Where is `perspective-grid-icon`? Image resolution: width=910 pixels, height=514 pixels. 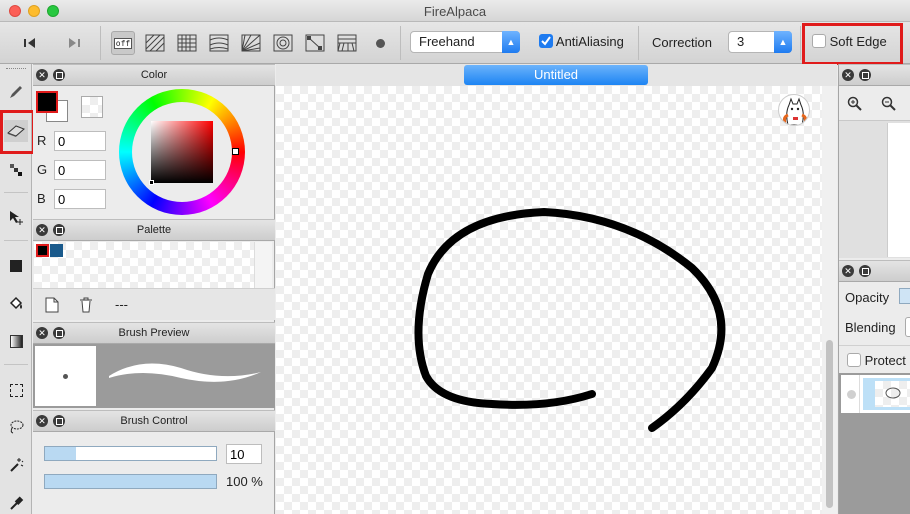 perspective-grid-icon is located at coordinates (347, 43).